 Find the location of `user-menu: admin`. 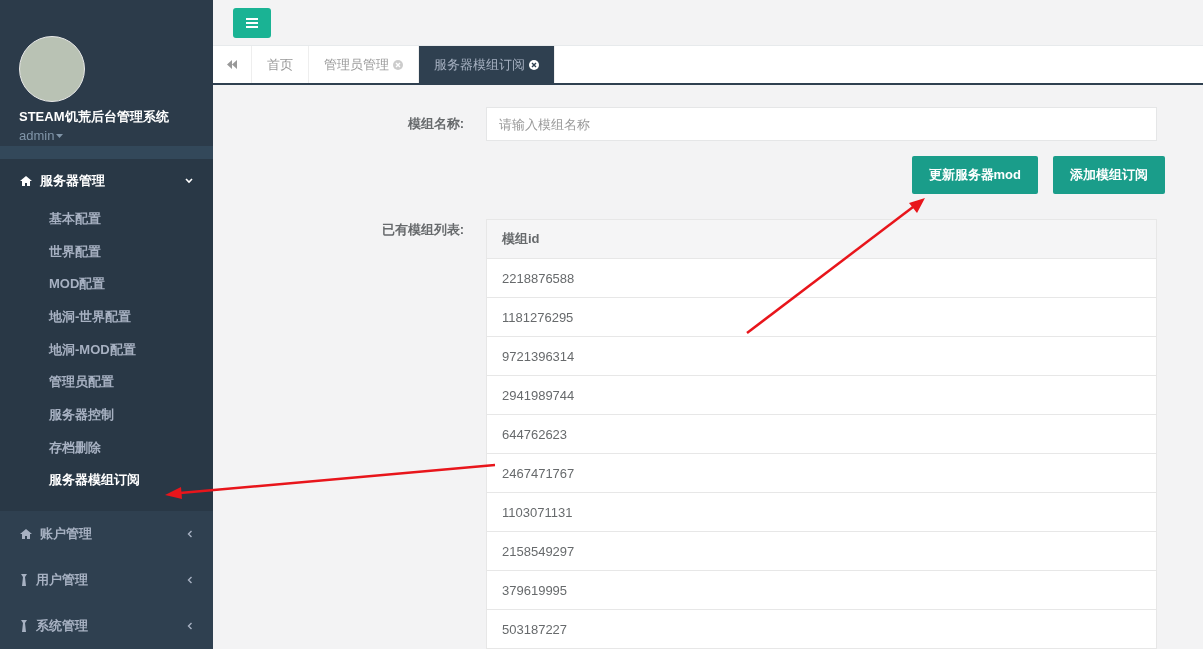

user-menu: admin is located at coordinates (41, 135).